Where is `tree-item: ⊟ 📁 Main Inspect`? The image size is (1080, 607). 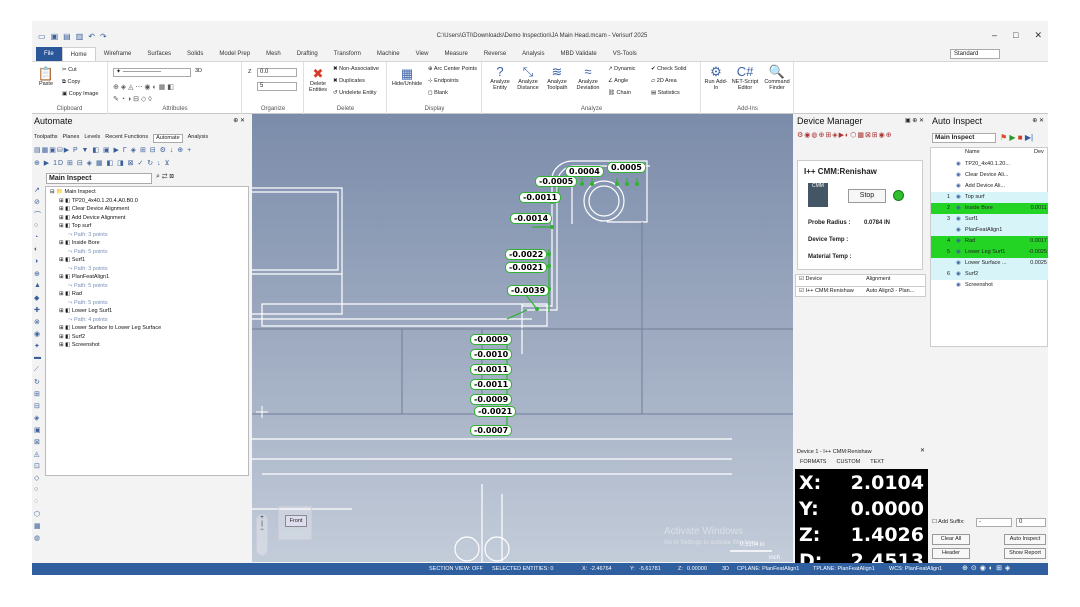
tree-item: ⊟ 📁 Main Inspect is located at coordinates (73, 192).